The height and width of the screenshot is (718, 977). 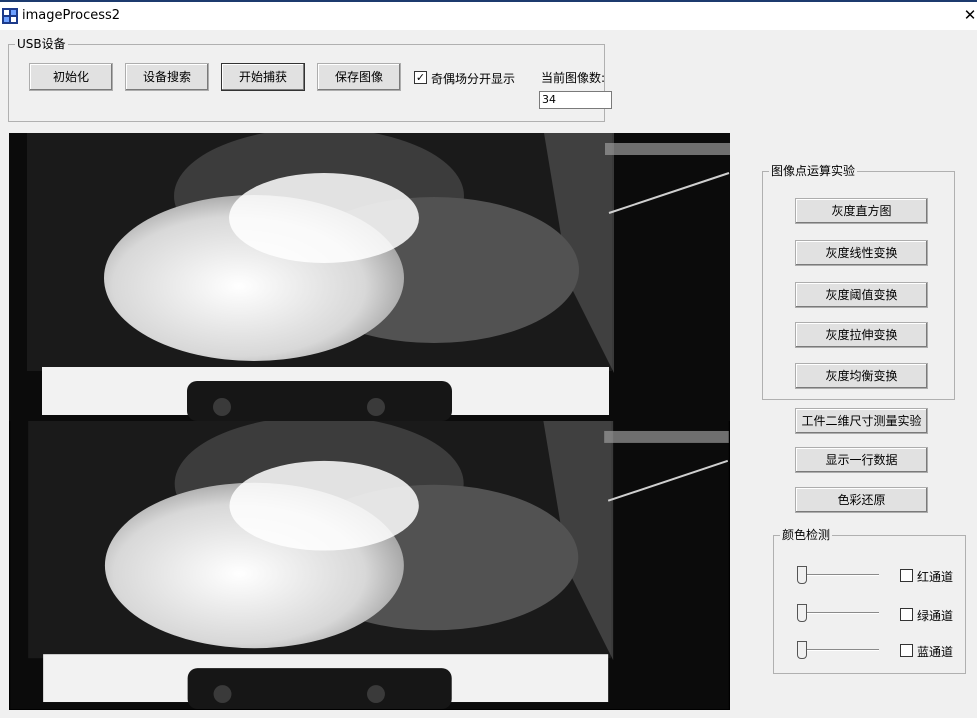 What do you see at coordinates (41, 44) in the screenshot?
I see `usb-group-title: USB设备` at bounding box center [41, 44].